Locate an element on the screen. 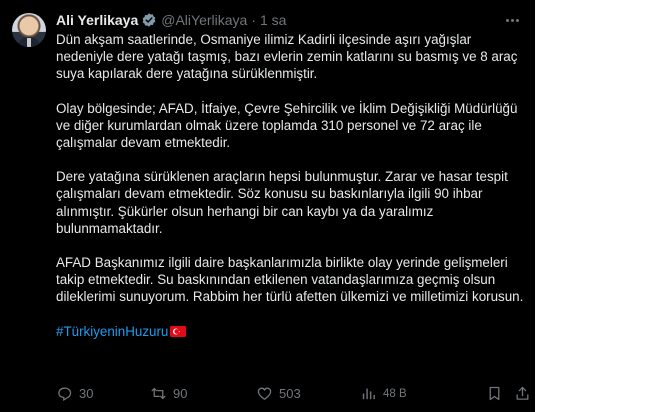 This screenshot has width=650, height=412. reply-button: 30 is located at coordinates (74, 393).